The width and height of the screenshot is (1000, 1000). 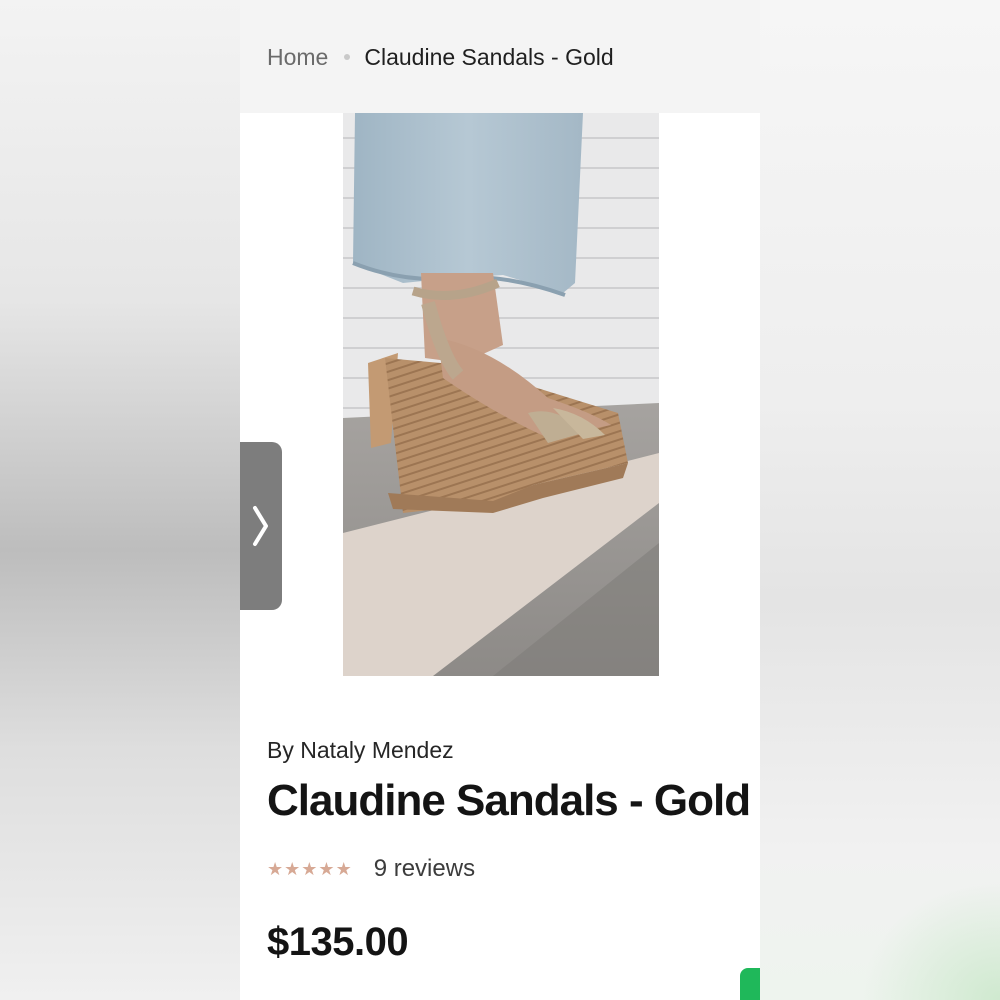 I want to click on chevron-right-icon, so click(x=260, y=526).